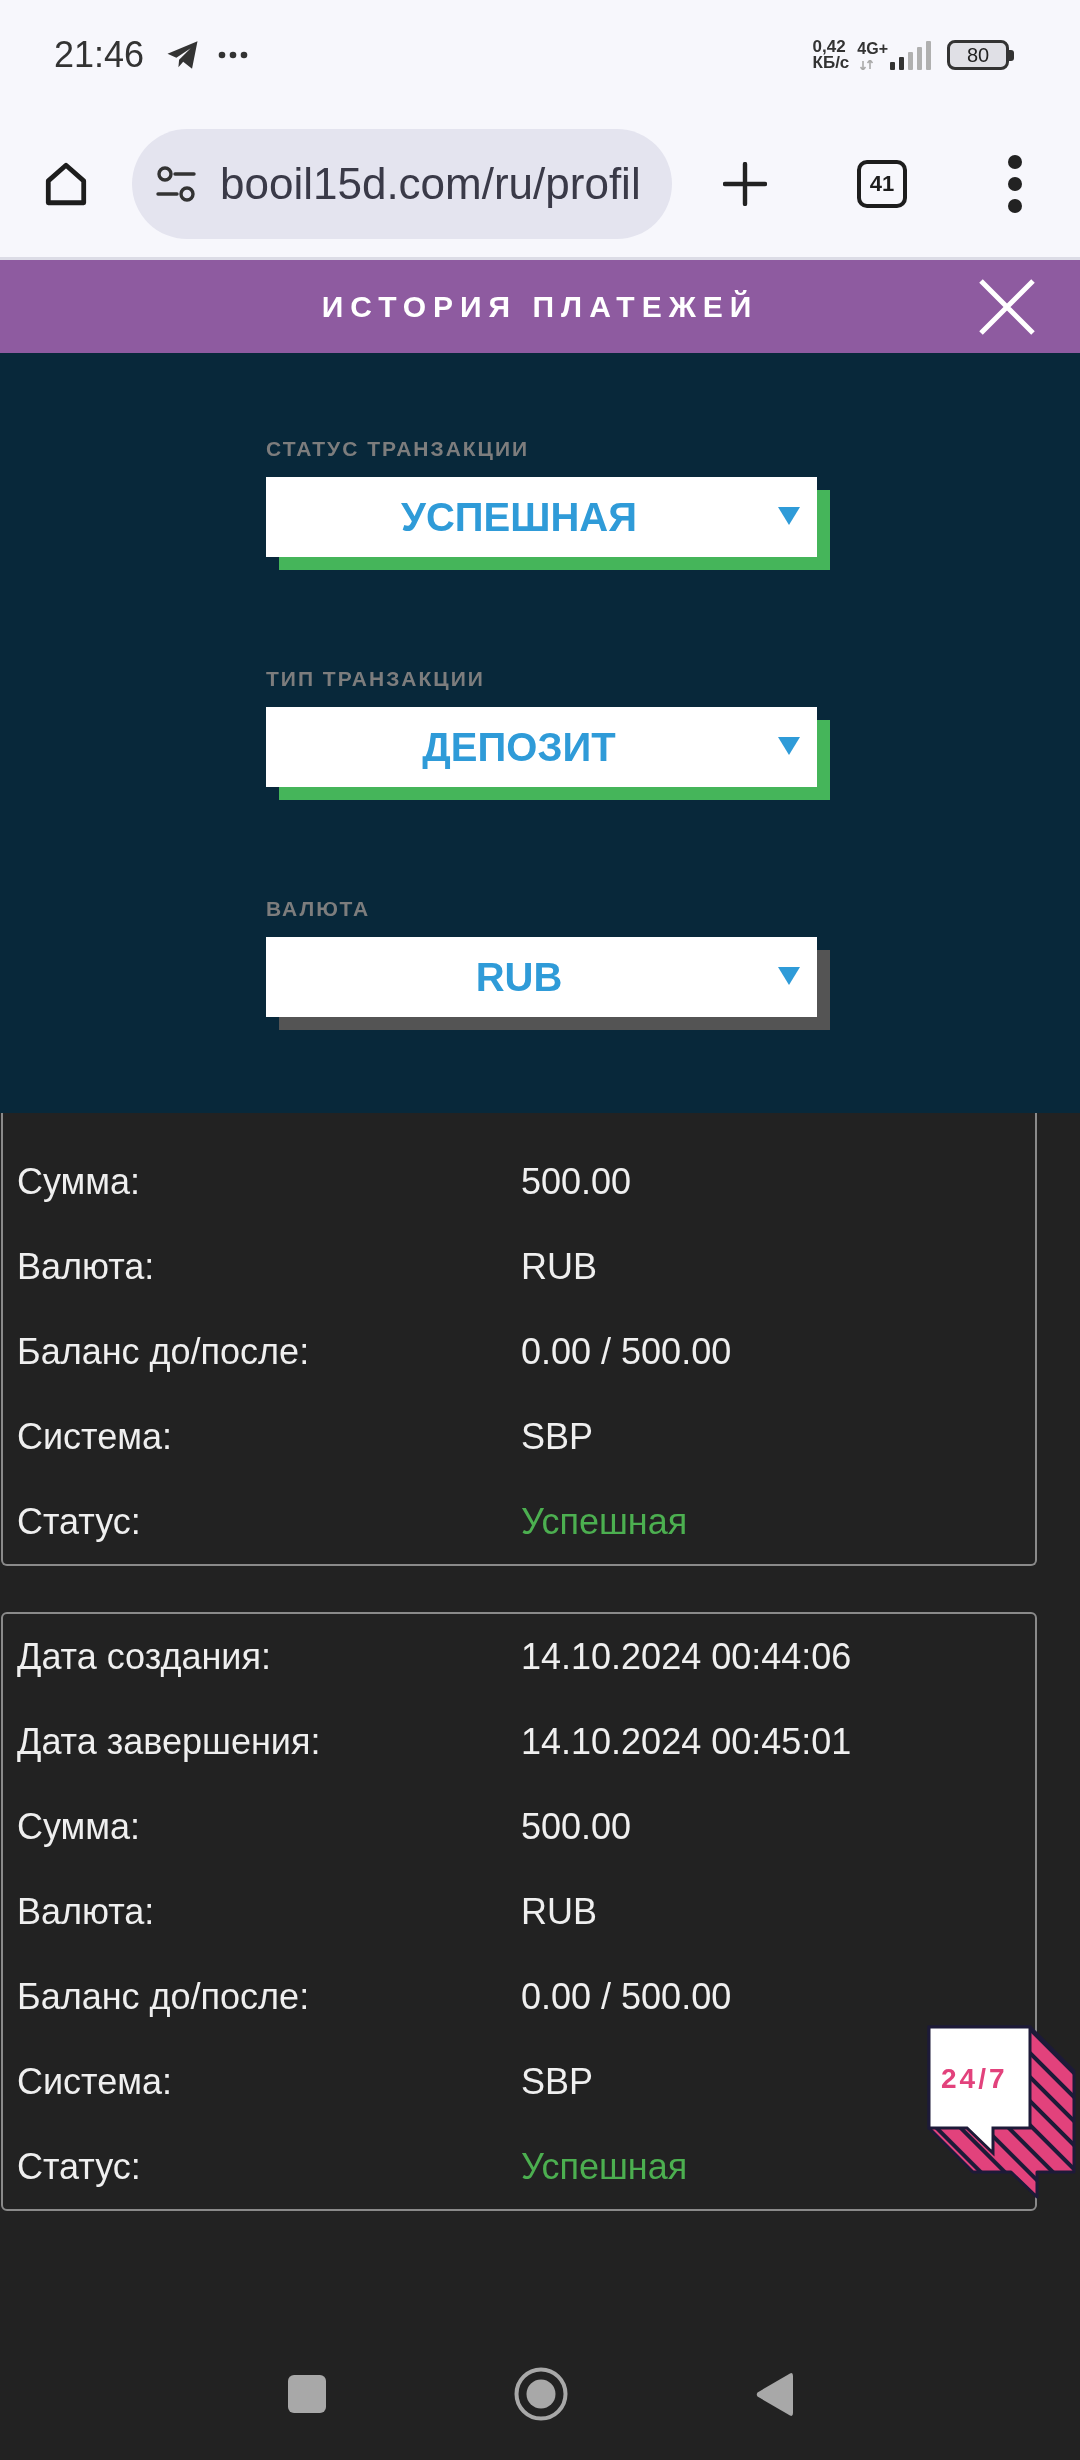 Image resolution: width=1080 pixels, height=2460 pixels. I want to click on field-value: 14.10.2024 00:44:06, so click(686, 1656).